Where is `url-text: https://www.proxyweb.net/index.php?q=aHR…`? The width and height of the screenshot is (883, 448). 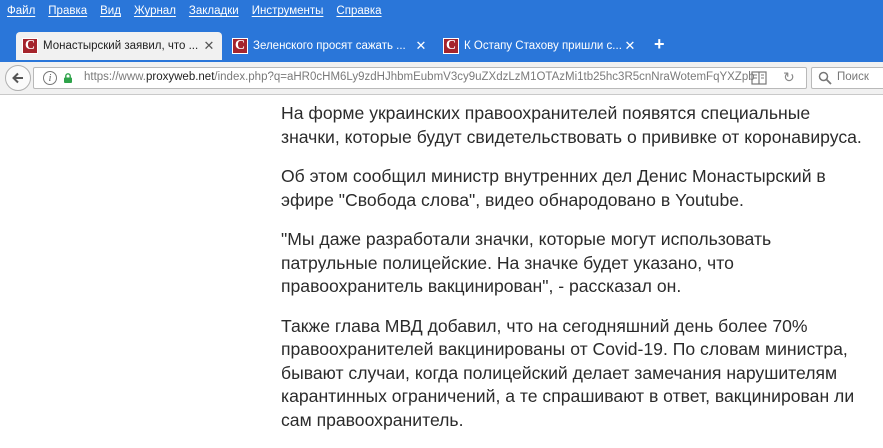
url-text: https://www.proxyweb.net/index.php?q=aHR… is located at coordinates (419, 77).